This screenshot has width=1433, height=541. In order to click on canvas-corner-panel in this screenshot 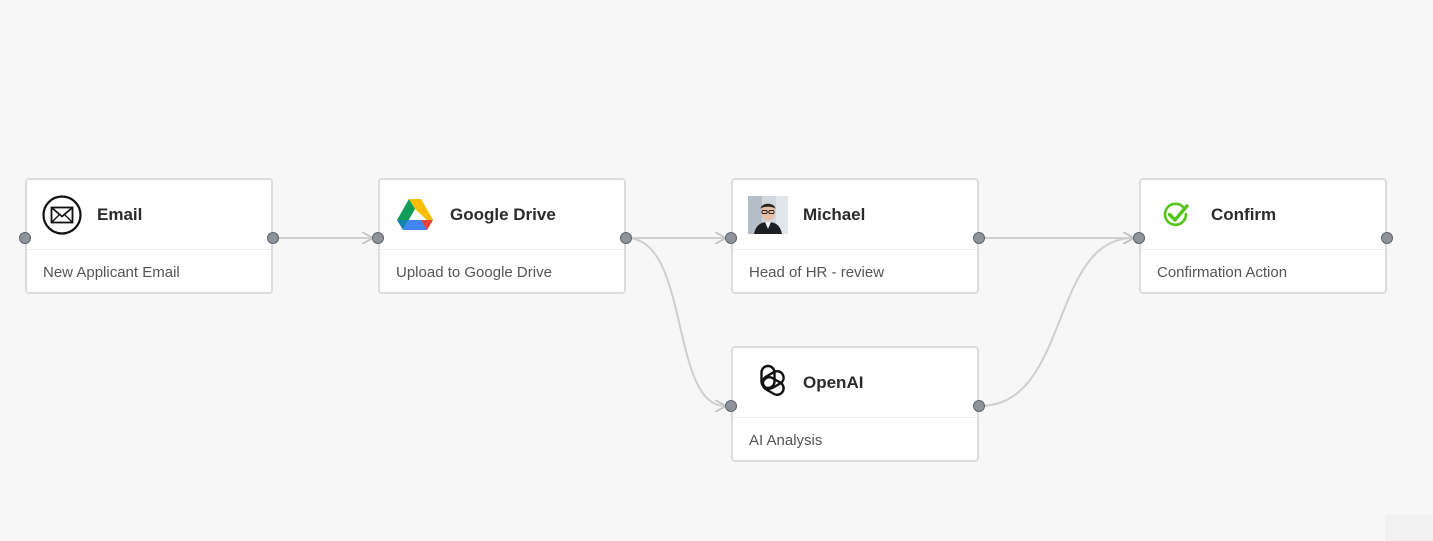, I will do `click(1409, 528)`.